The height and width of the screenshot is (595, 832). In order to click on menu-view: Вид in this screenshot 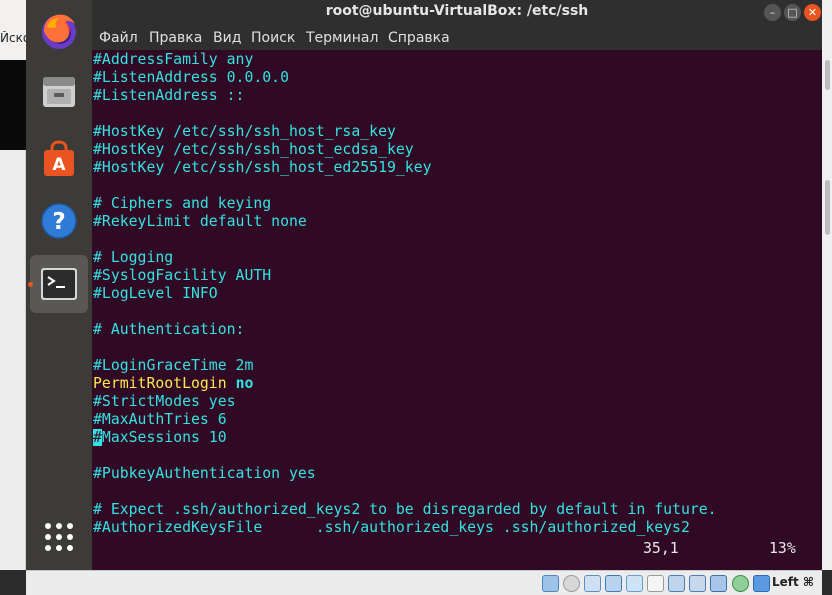, I will do `click(227, 38)`.